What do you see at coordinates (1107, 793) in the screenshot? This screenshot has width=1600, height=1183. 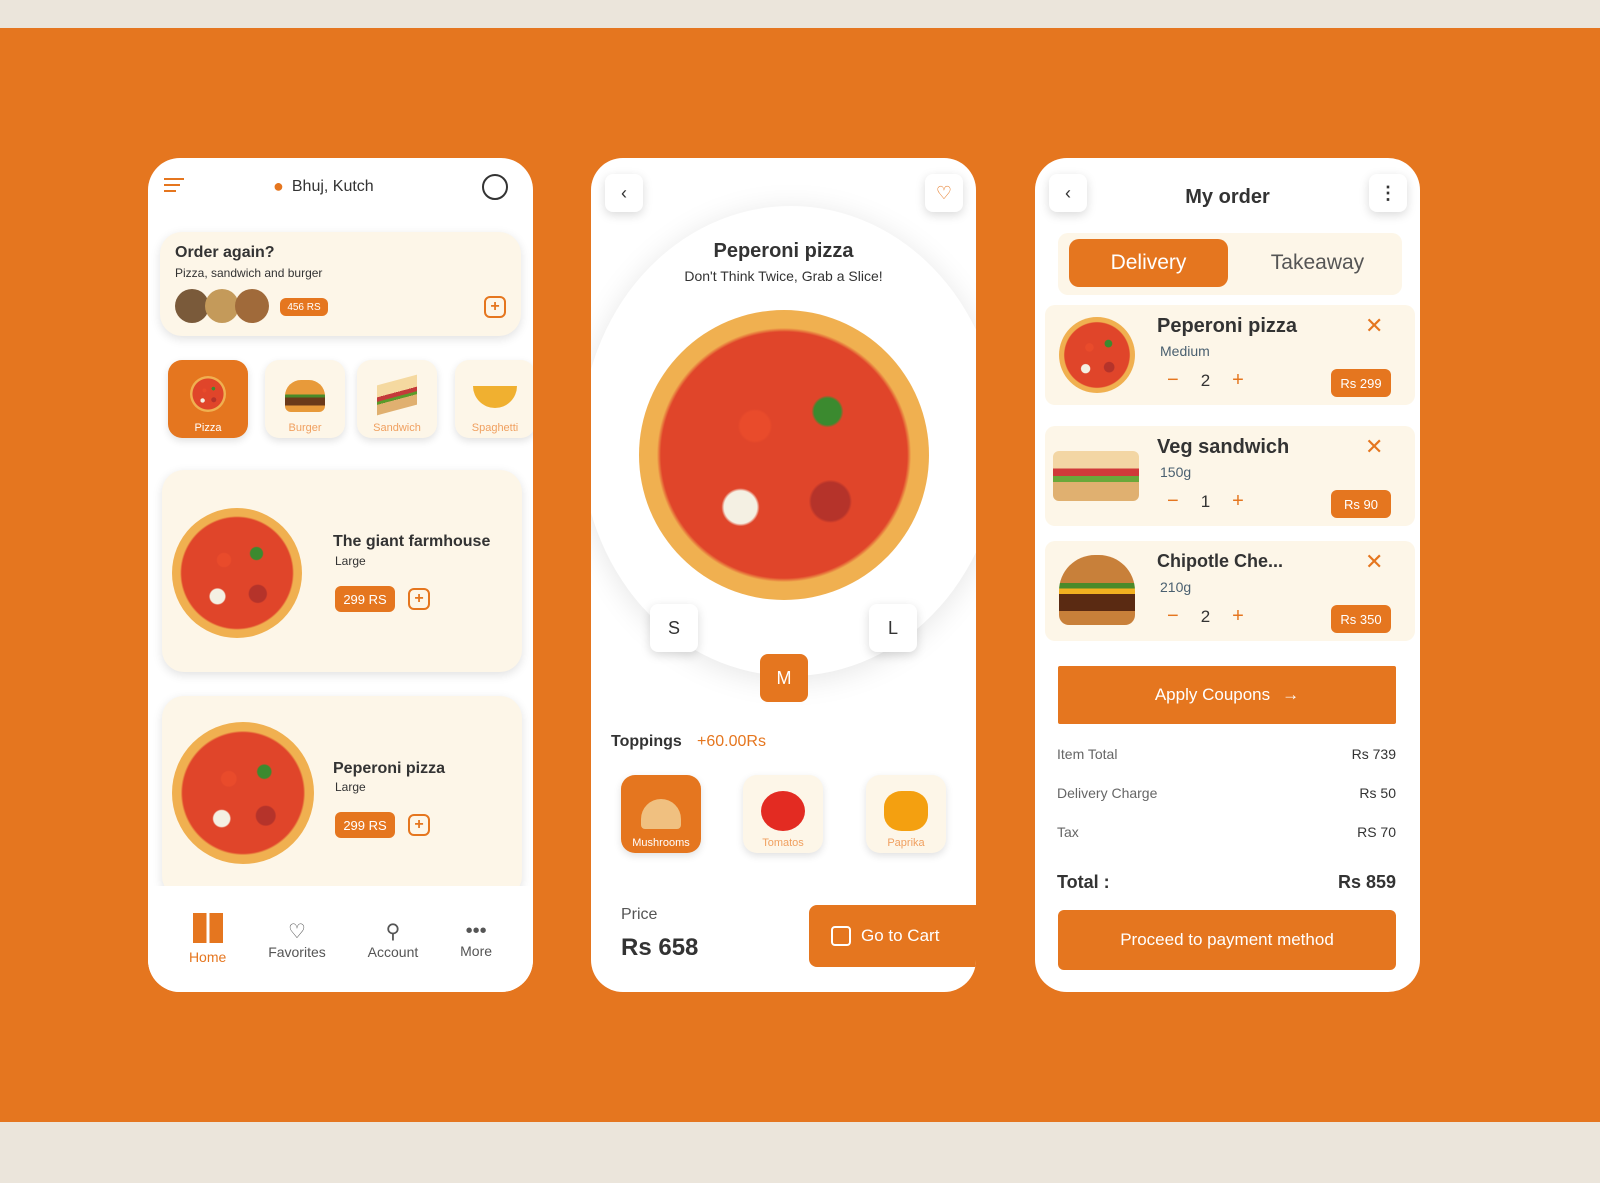 I see `delivery-charge-label: Delivery Charge` at bounding box center [1107, 793].